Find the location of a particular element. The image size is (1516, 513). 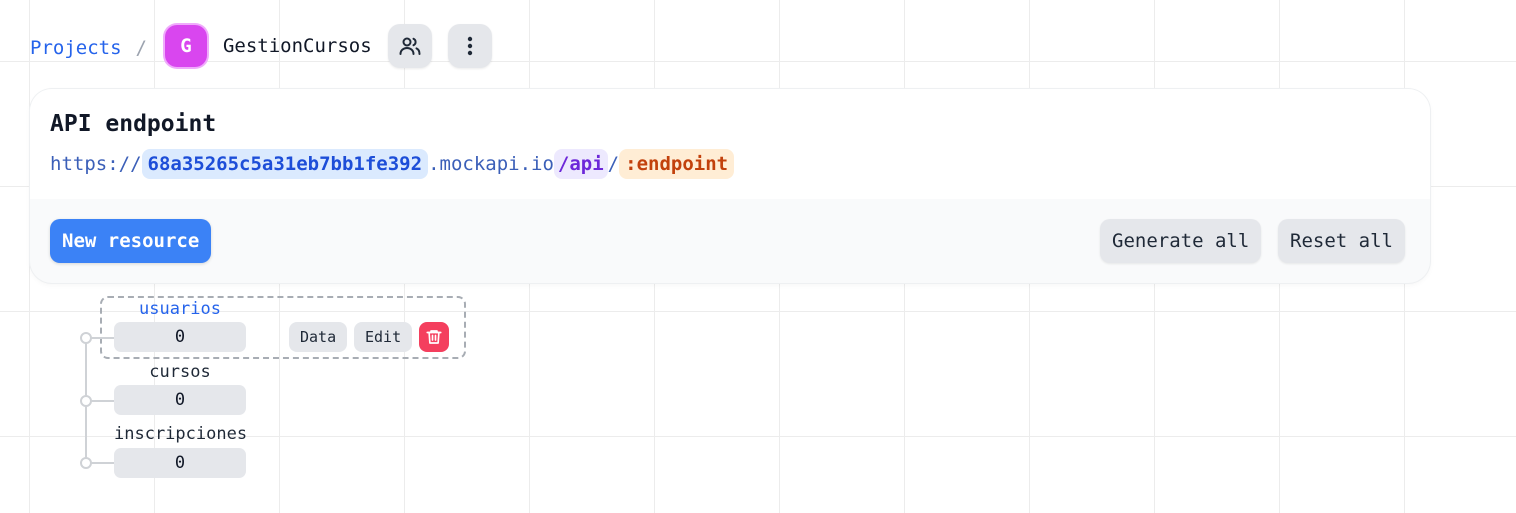

members-button is located at coordinates (409, 46).